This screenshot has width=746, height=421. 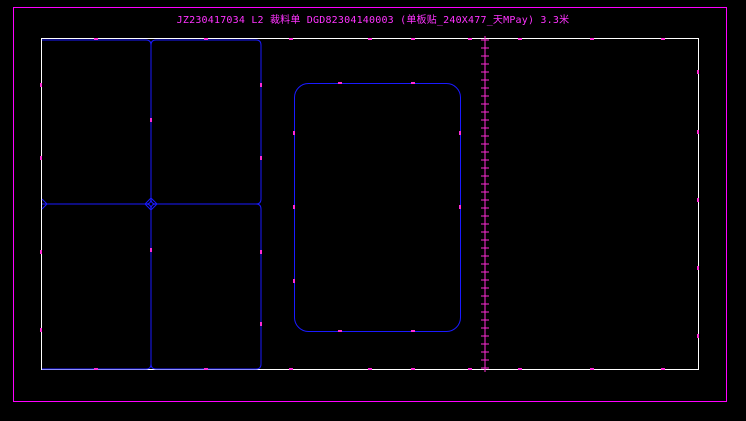 I want to click on piece-bottom-right, so click(x=206, y=286).